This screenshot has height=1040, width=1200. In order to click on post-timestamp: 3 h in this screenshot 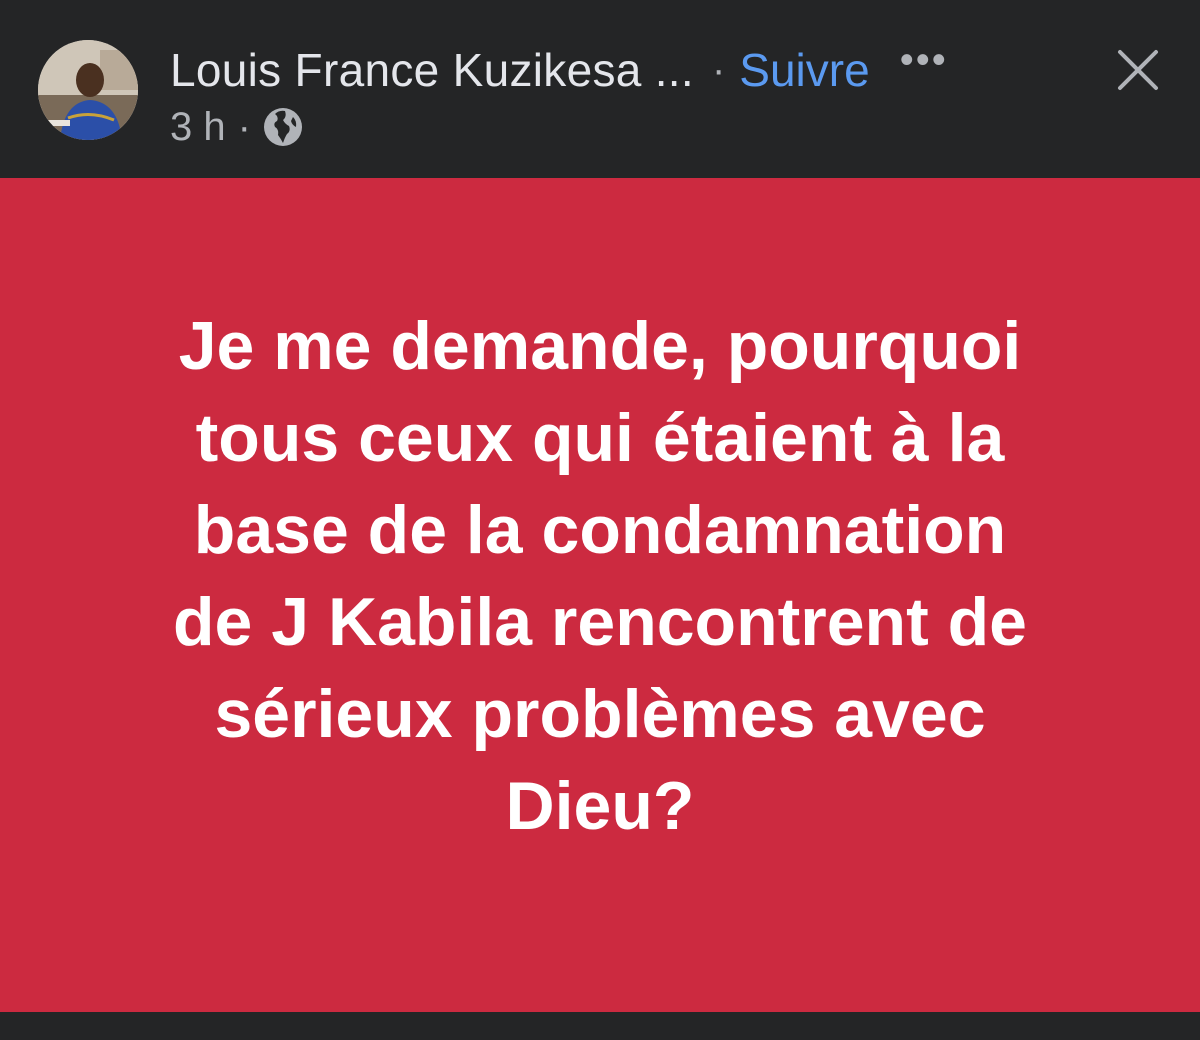, I will do `click(198, 127)`.